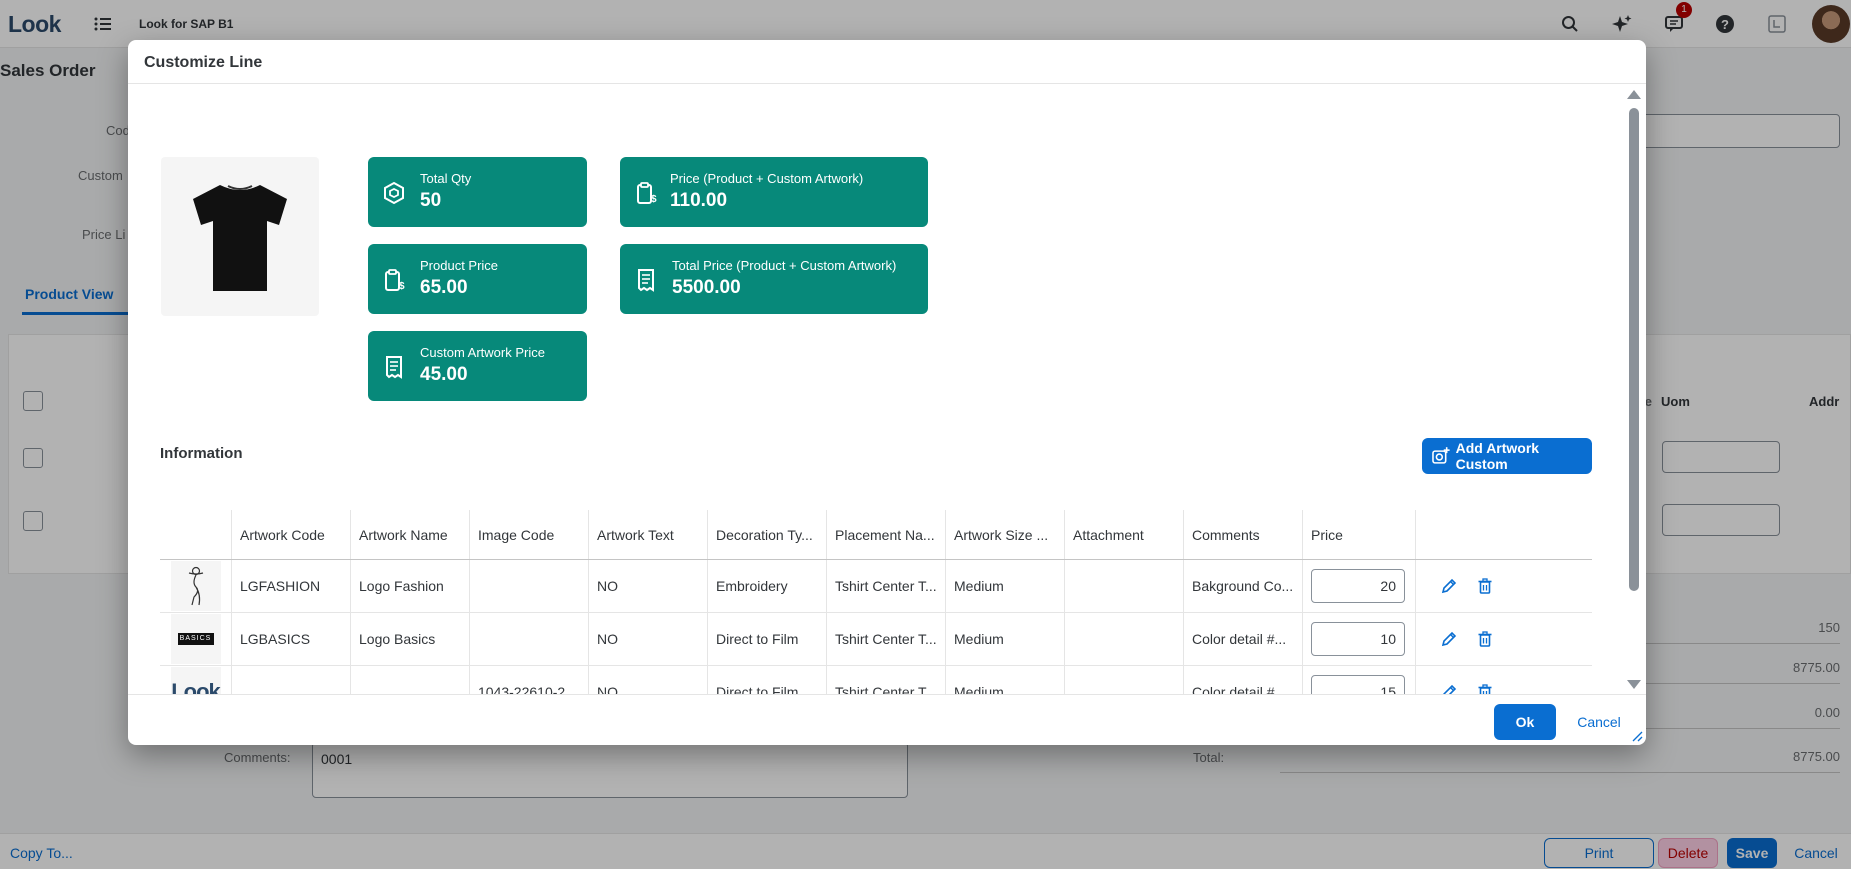 This screenshot has height=869, width=1851. I want to click on product-price-label: Product Price, so click(459, 265).